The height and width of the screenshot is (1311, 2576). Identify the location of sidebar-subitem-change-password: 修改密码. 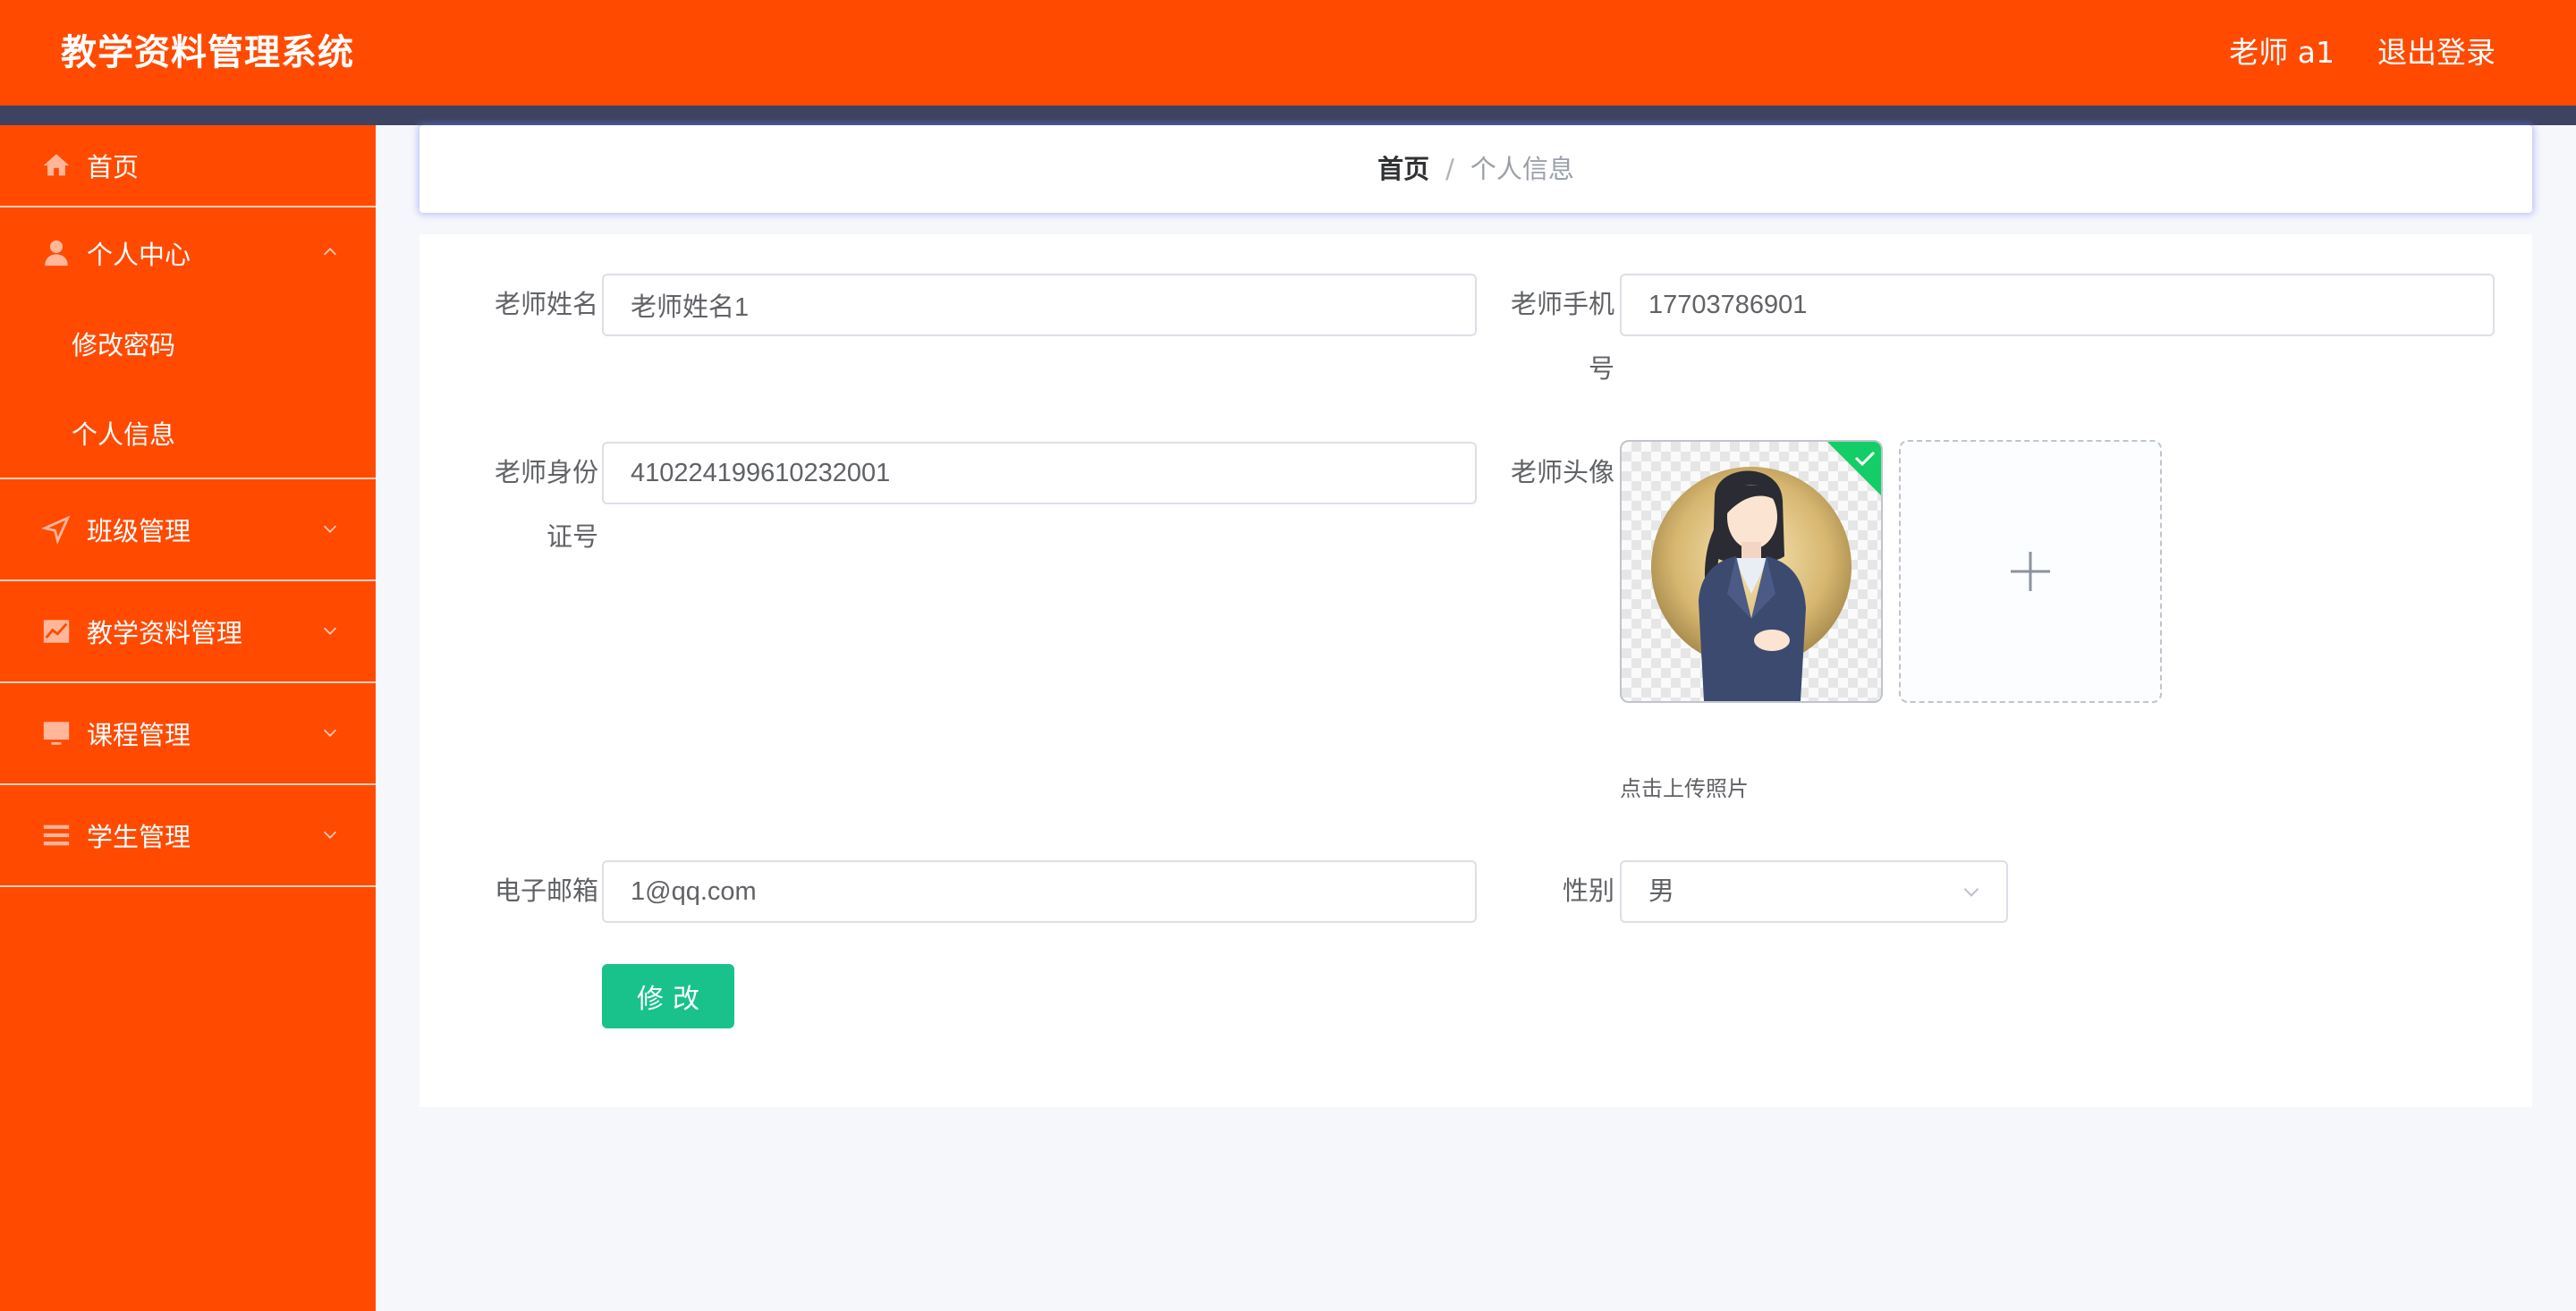
(188, 343).